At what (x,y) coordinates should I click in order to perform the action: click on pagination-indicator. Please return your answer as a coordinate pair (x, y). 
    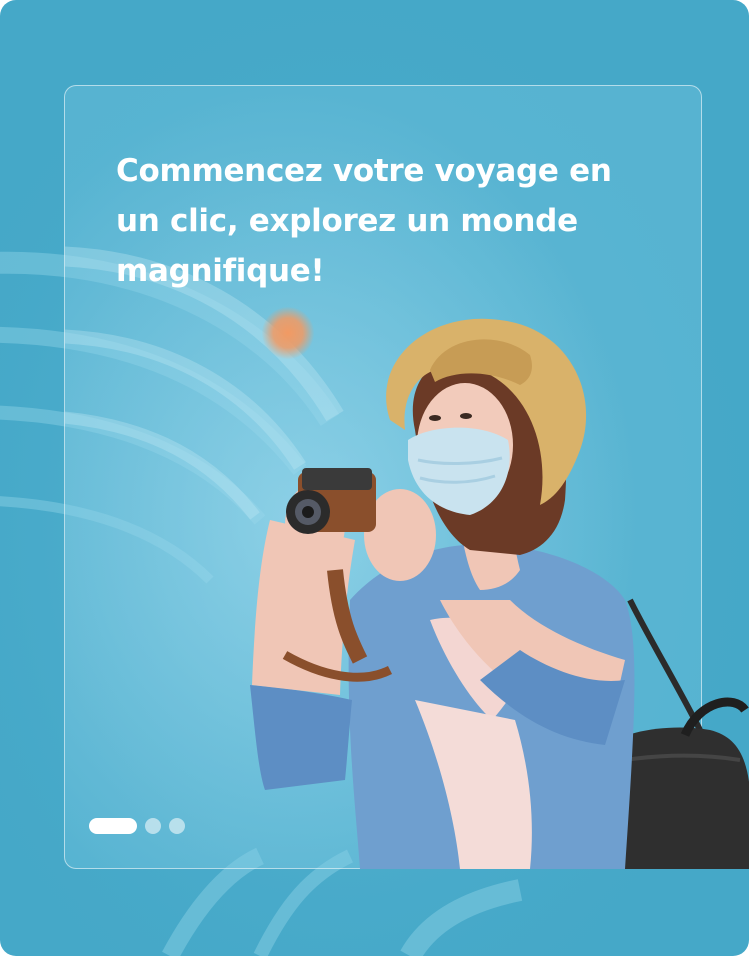
    Looking at the image, I should click on (137, 826).